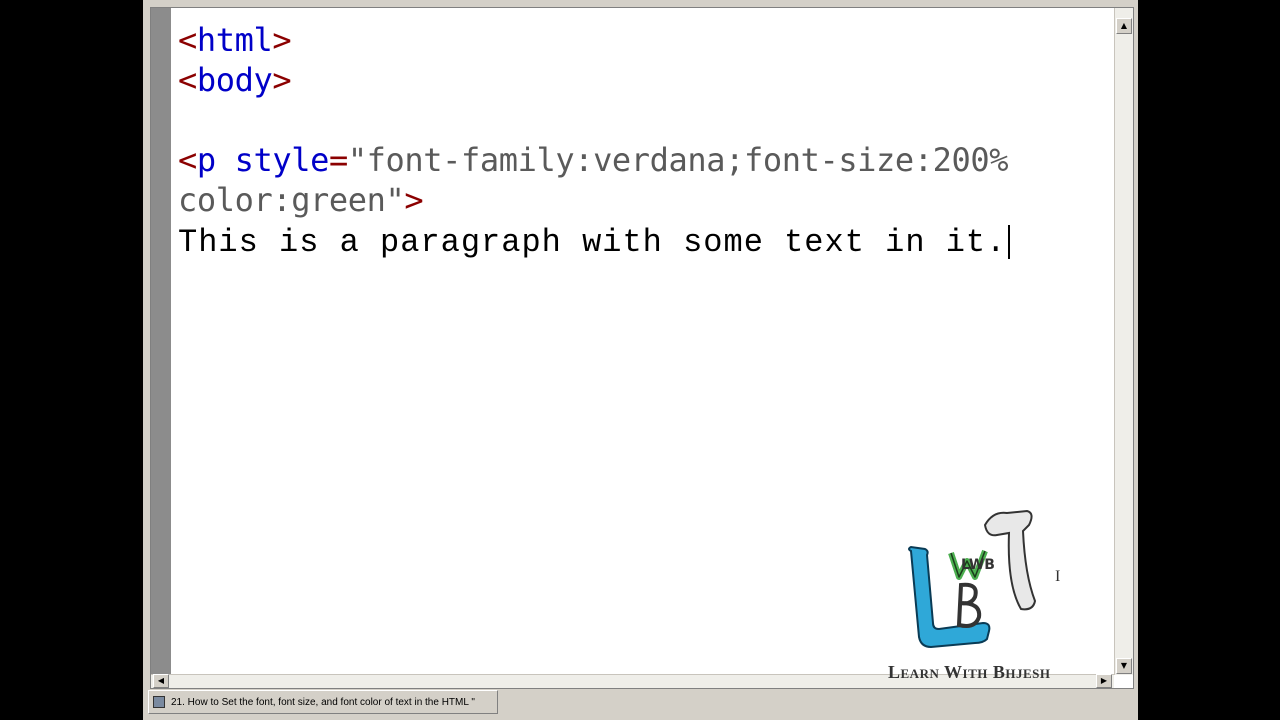  I want to click on logo-letters: LWB, so click(978, 565).